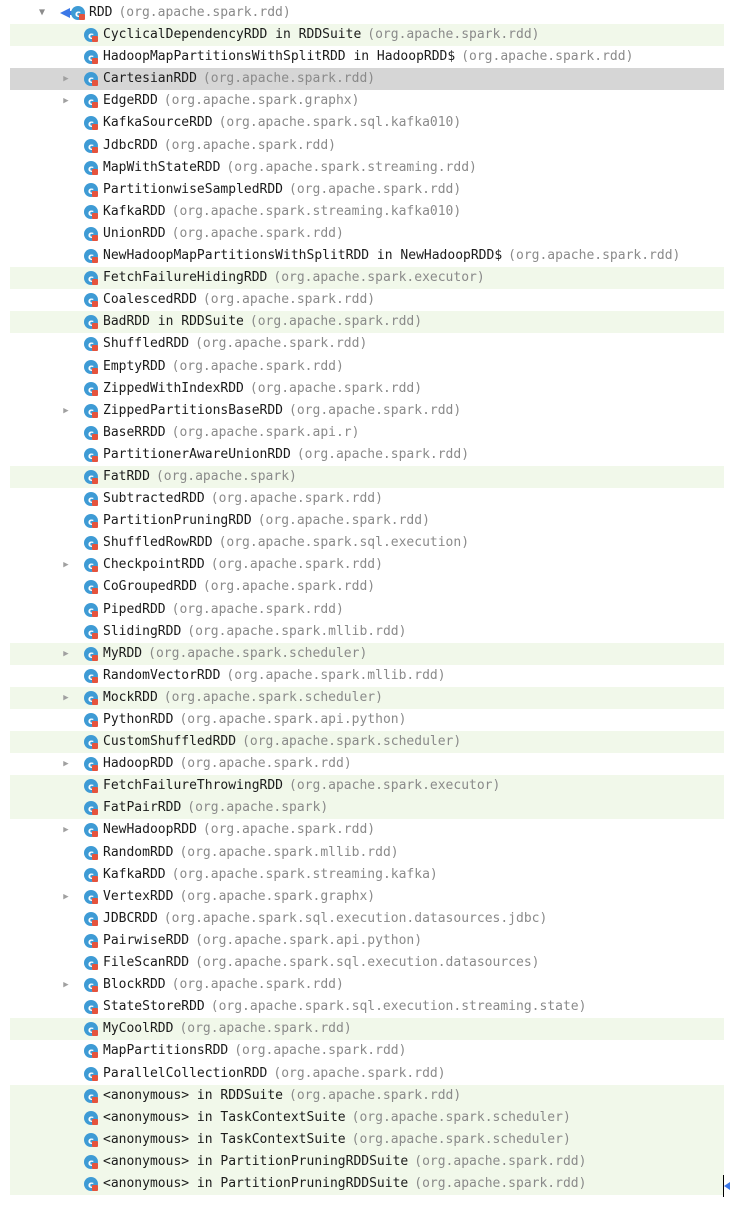 The image size is (730, 1208). I want to click on tree-row: c BaseRRDD (org.apache.spark.api.r), so click(367, 433).